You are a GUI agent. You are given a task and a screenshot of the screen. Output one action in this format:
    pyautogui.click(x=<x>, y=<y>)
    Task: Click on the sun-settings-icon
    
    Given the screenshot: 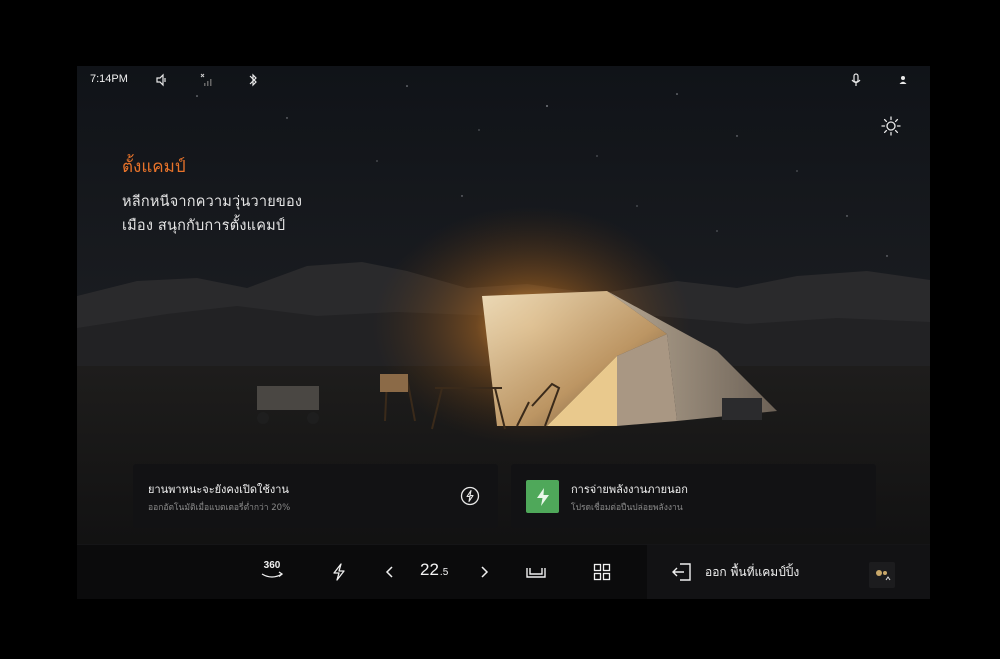 What is the action you would take?
    pyautogui.click(x=891, y=126)
    